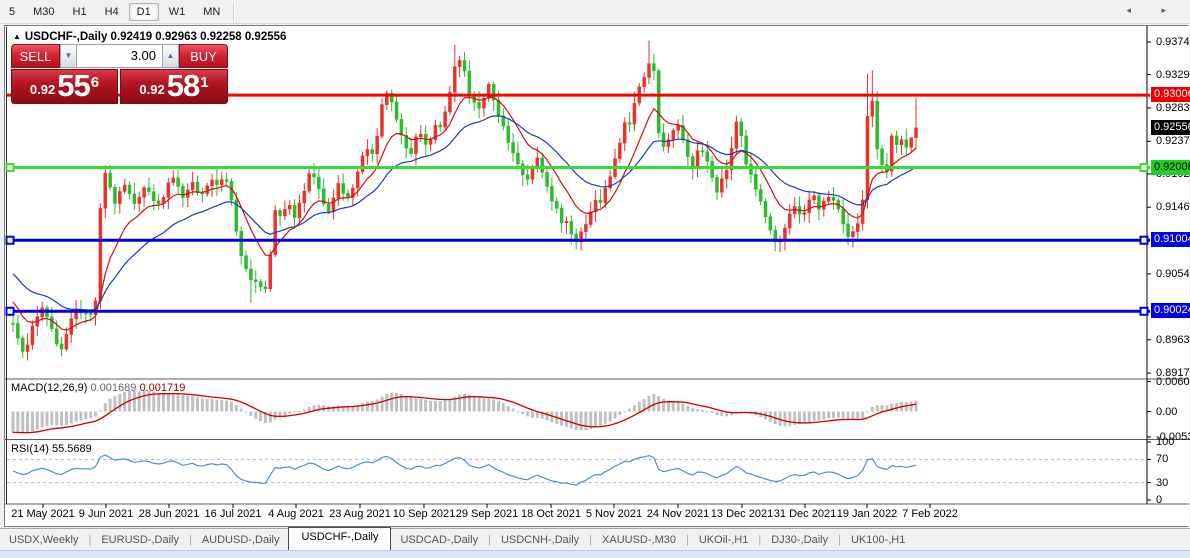 Image resolution: width=1190 pixels, height=558 pixels. I want to click on macd-indicator-label: MACD(12,26,9) 0.001689 0.001719, so click(98, 388).